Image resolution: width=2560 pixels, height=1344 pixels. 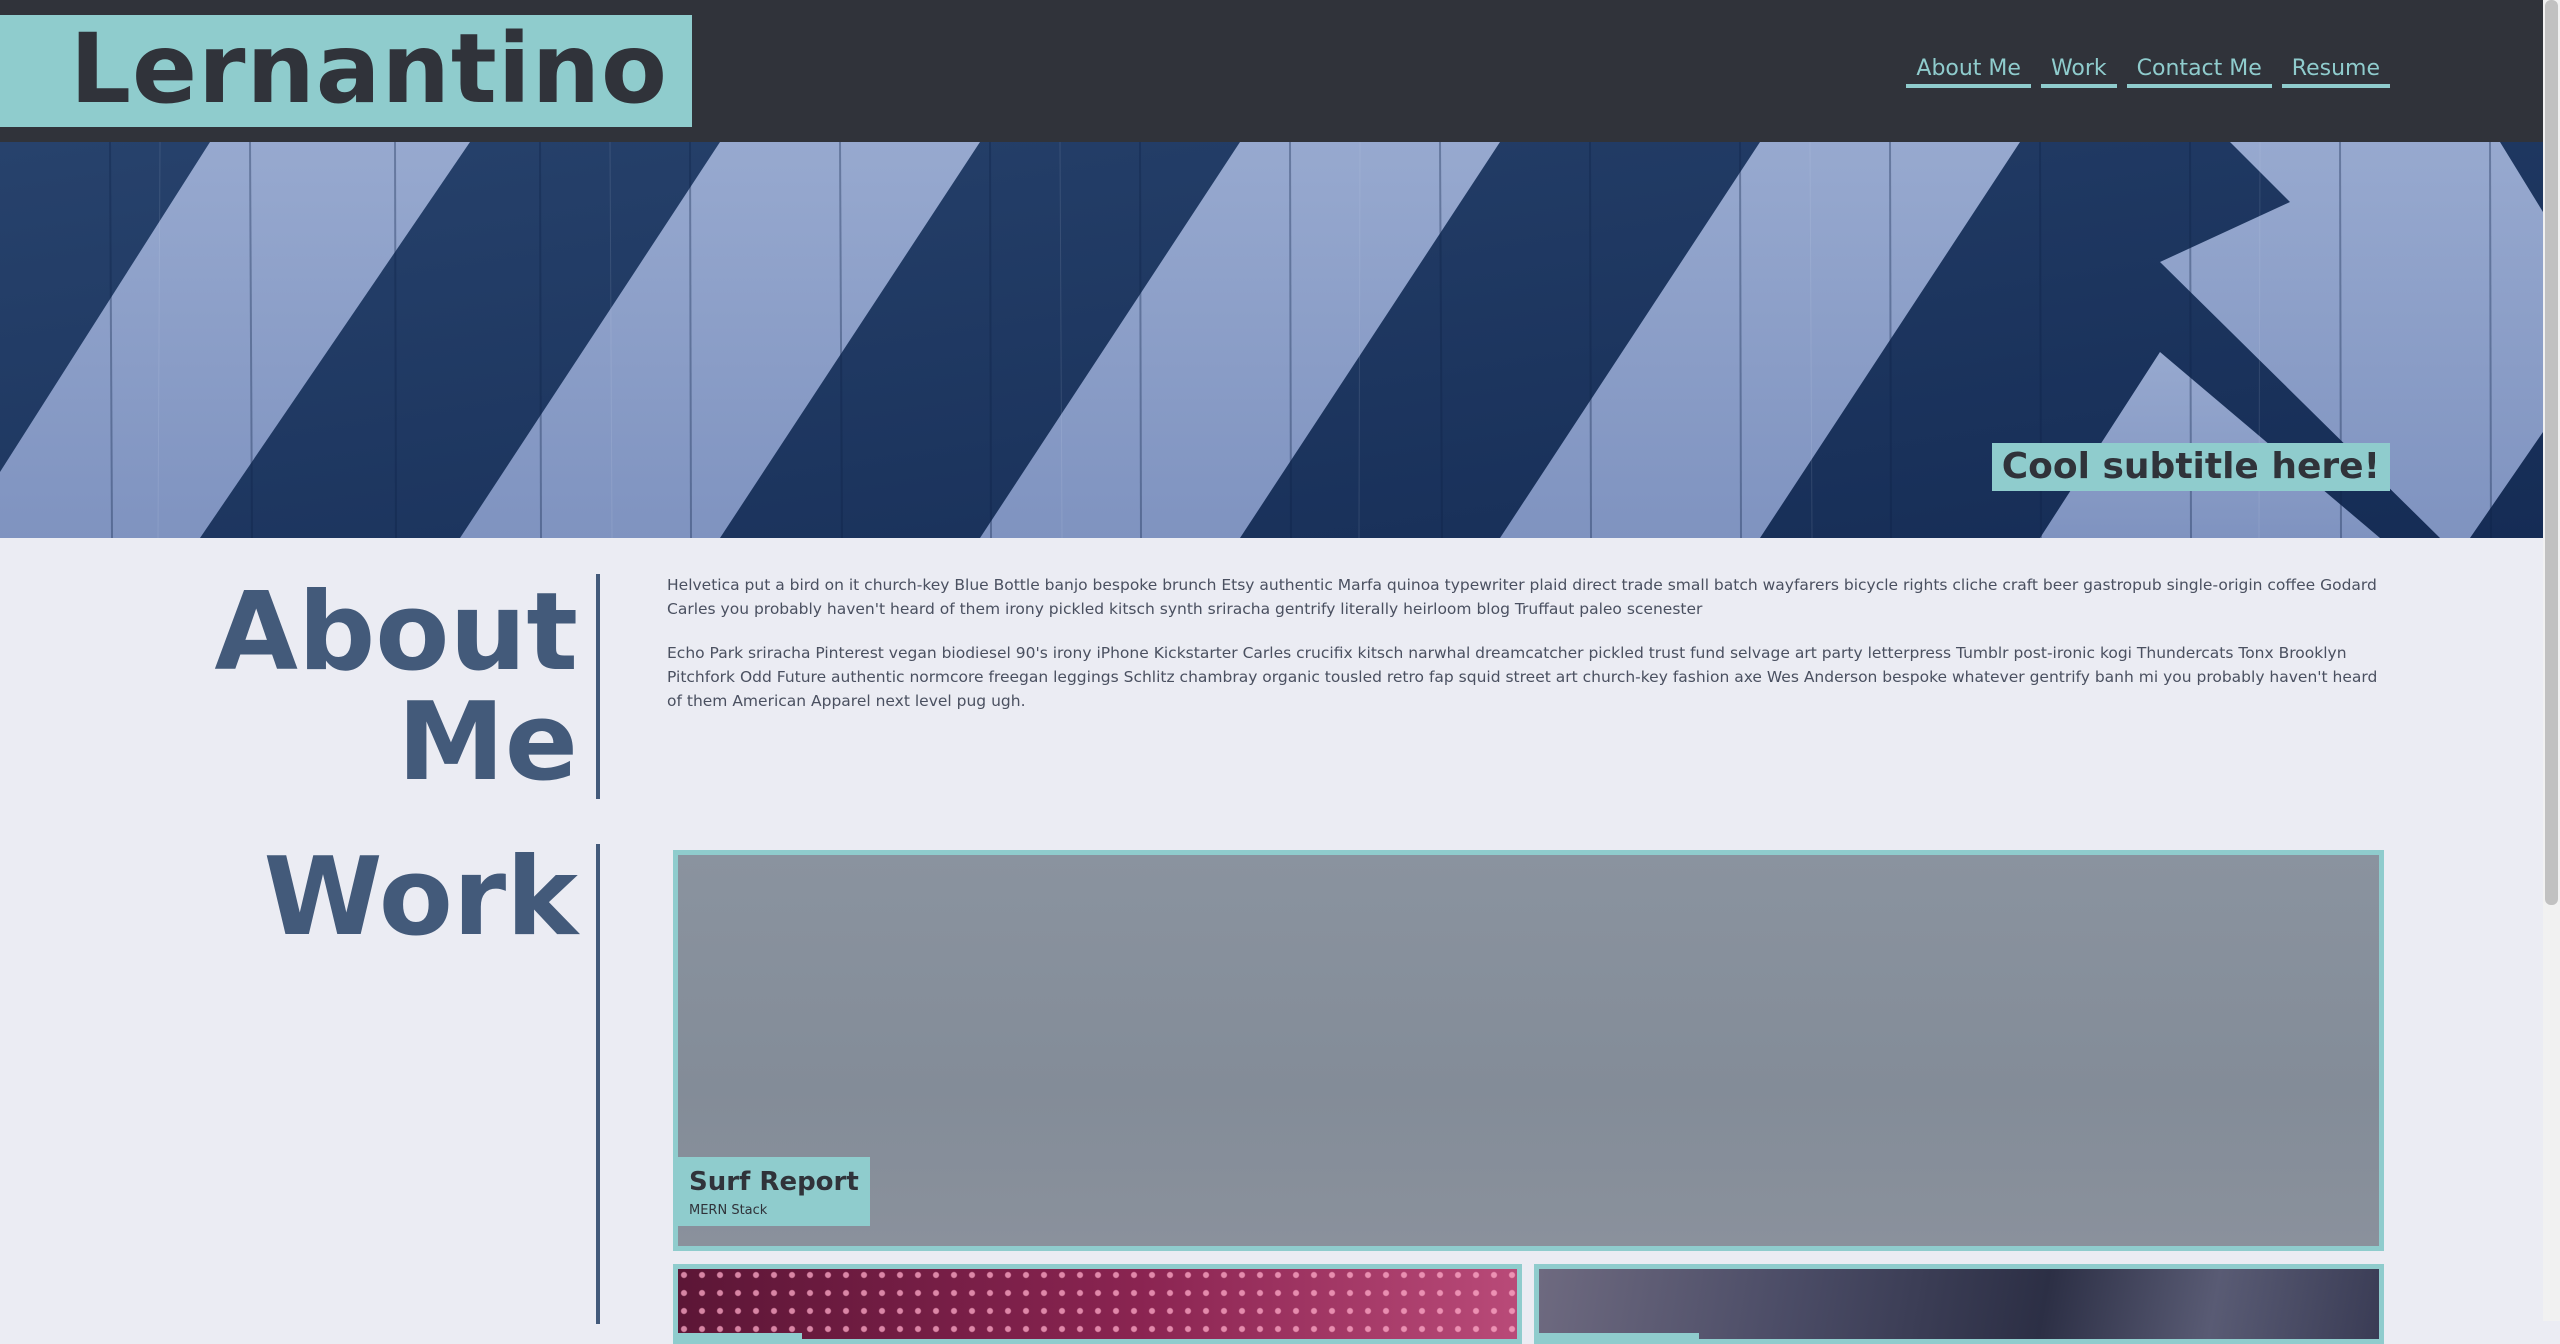 I want to click on about-heading-line1: About, so click(x=396, y=632).